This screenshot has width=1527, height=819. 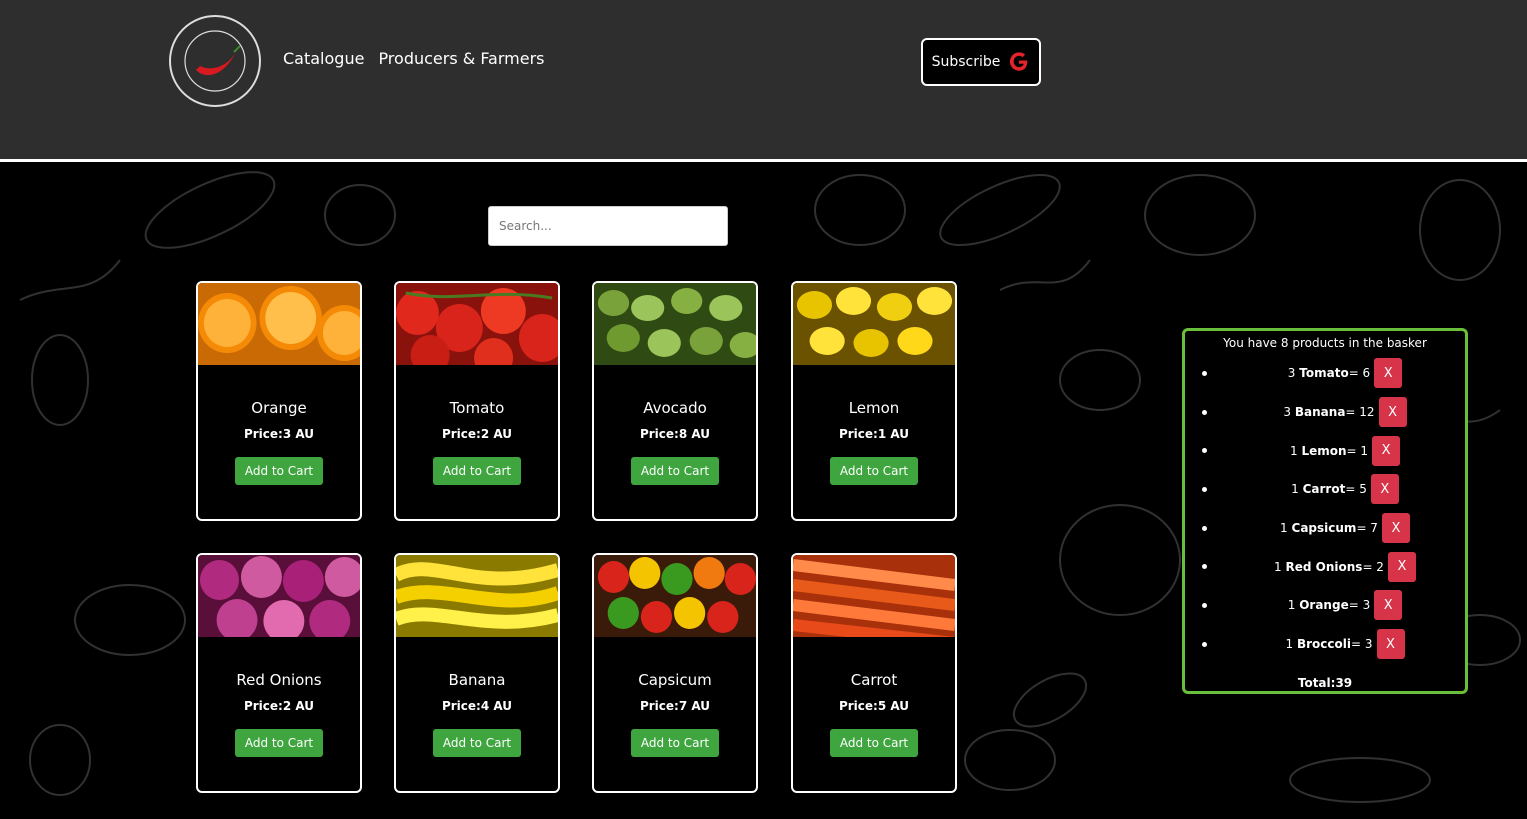 I want to click on product-name: Red Onions, so click(x=279, y=680).